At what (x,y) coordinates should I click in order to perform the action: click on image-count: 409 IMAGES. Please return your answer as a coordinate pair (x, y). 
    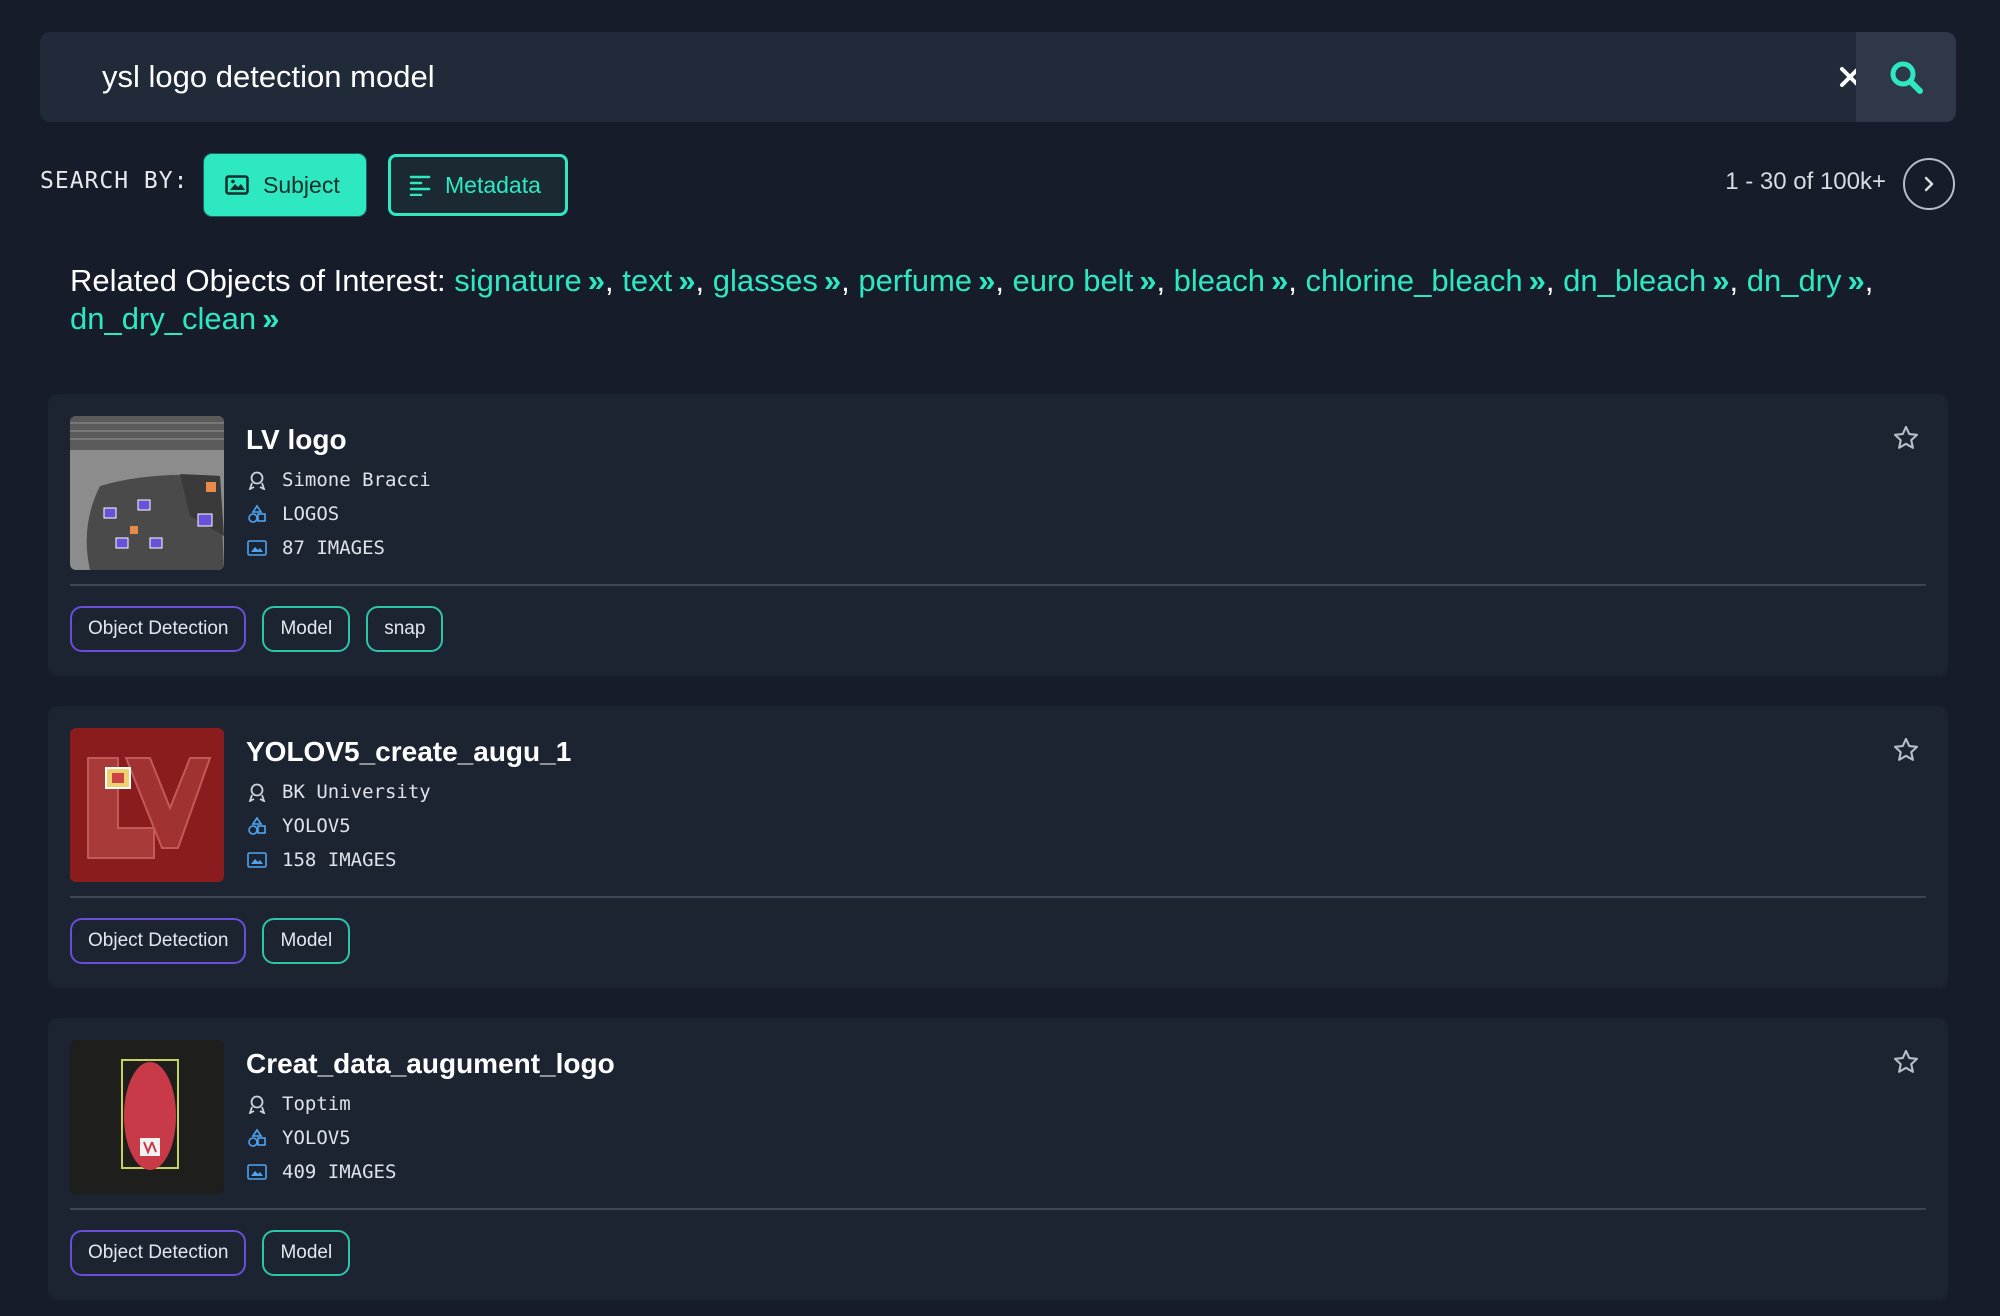
    Looking at the image, I should click on (339, 1172).